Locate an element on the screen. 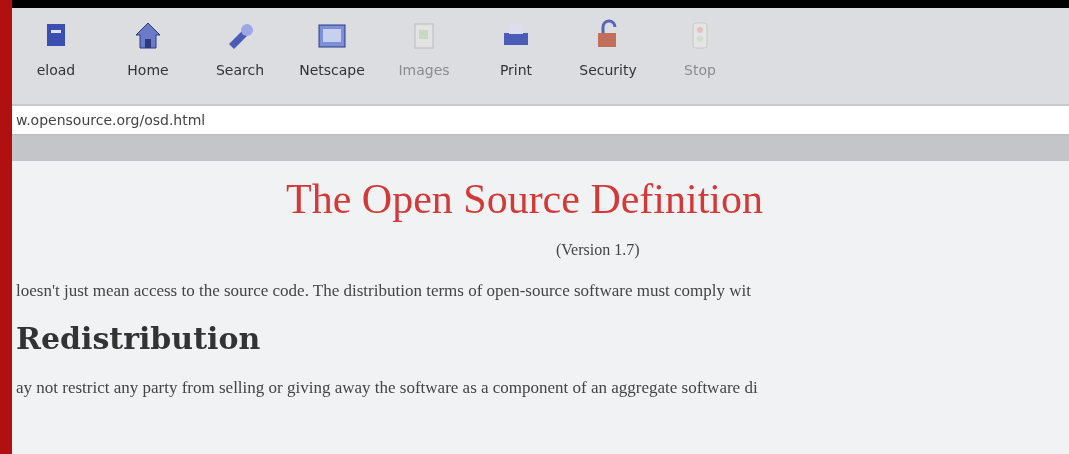  version-text: (Version 1.7) is located at coordinates (598, 250).